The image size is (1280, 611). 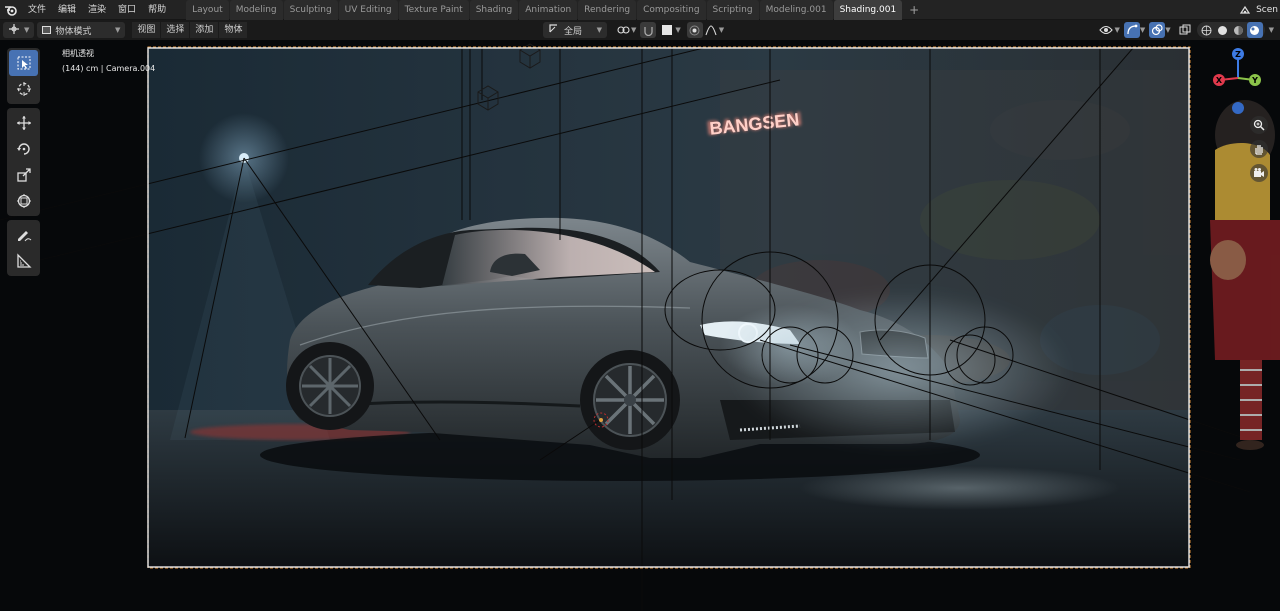 I want to click on tool-shelf, so click(x=23, y=164).